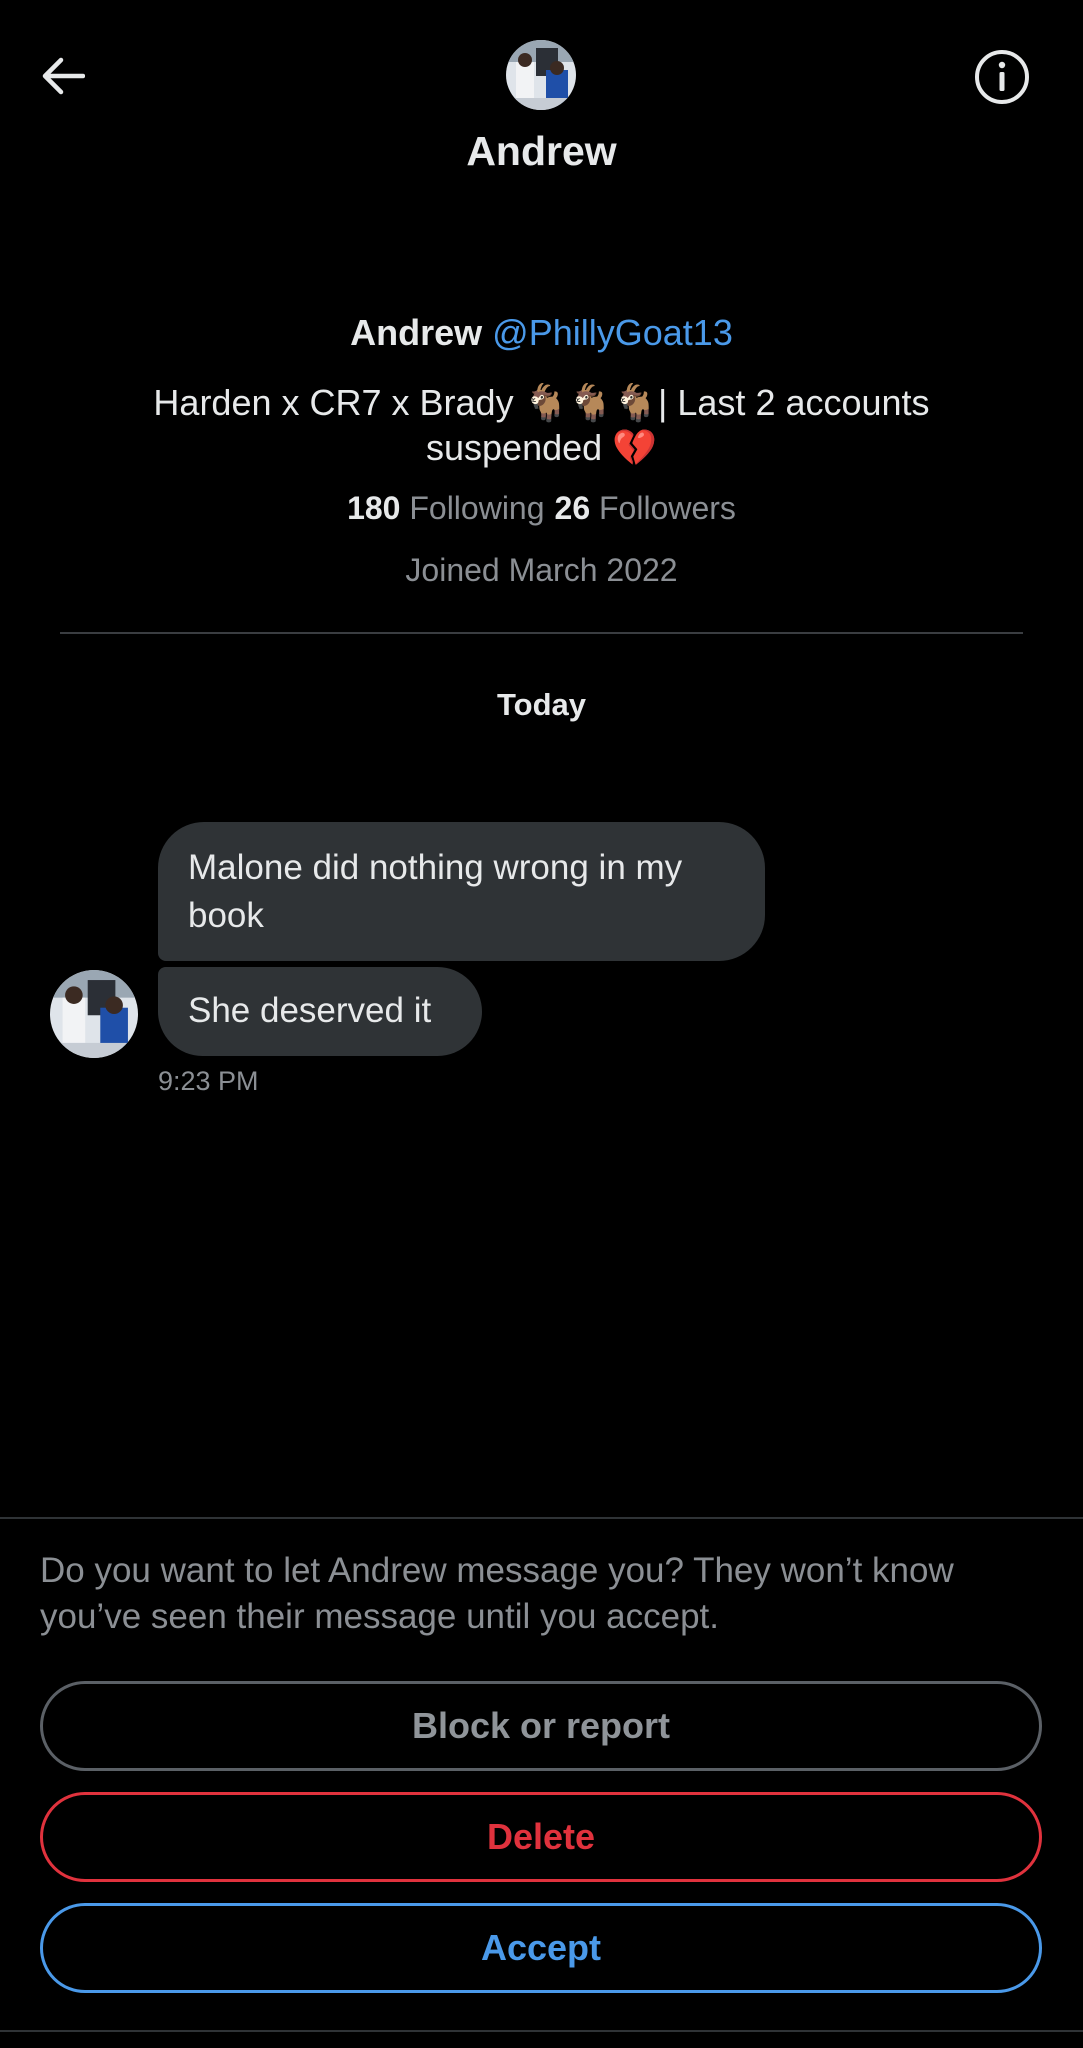  What do you see at coordinates (208, 1081) in the screenshot?
I see `message-timestamp: 9:23 PM` at bounding box center [208, 1081].